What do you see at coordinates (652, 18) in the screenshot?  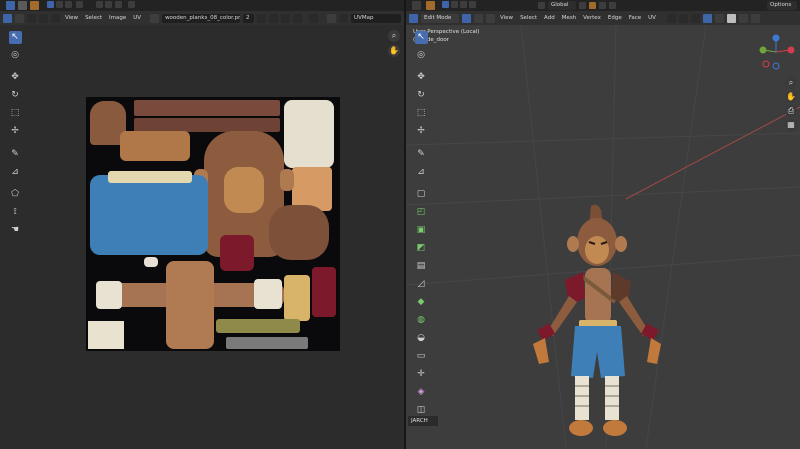 I see `viewport-menu-uv: UV` at bounding box center [652, 18].